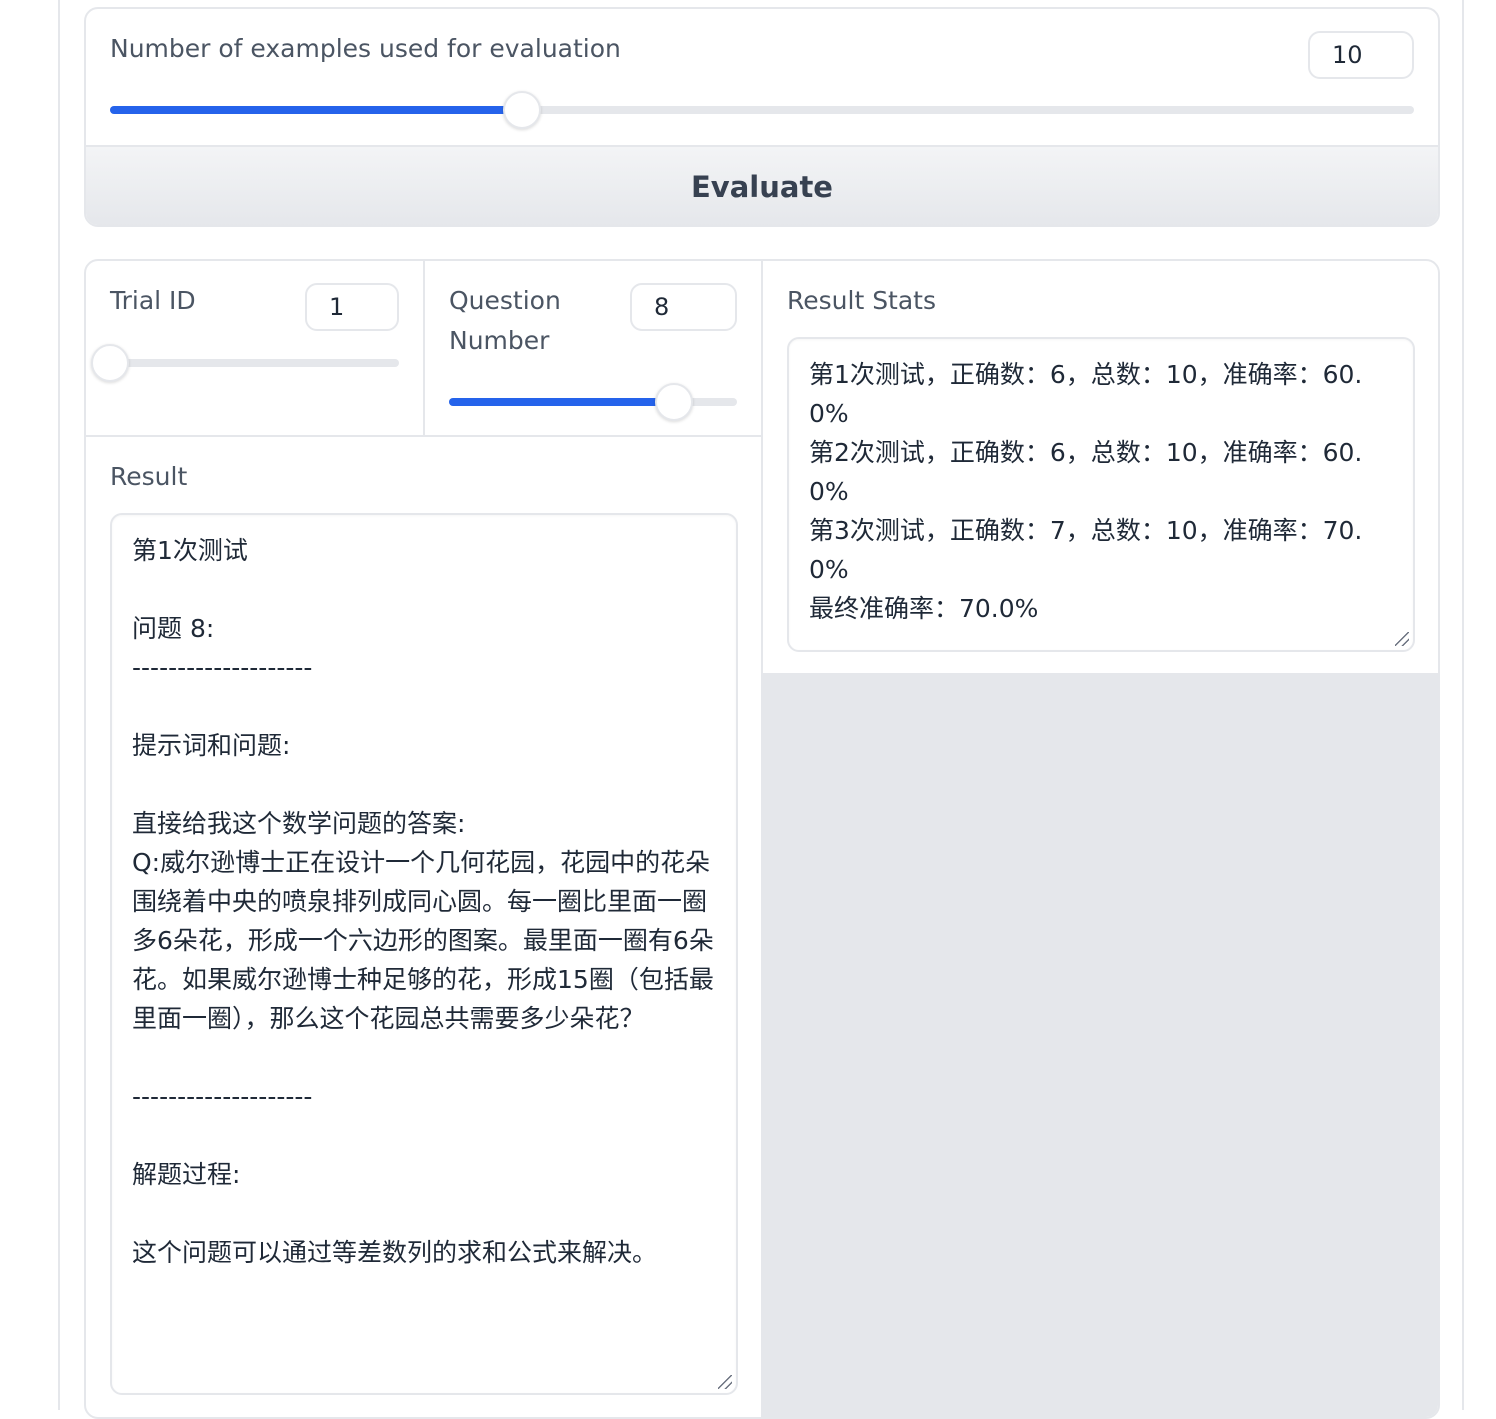 The height and width of the screenshot is (1419, 1496). What do you see at coordinates (1361, 55) in the screenshot?
I see `examples-number-input: 10` at bounding box center [1361, 55].